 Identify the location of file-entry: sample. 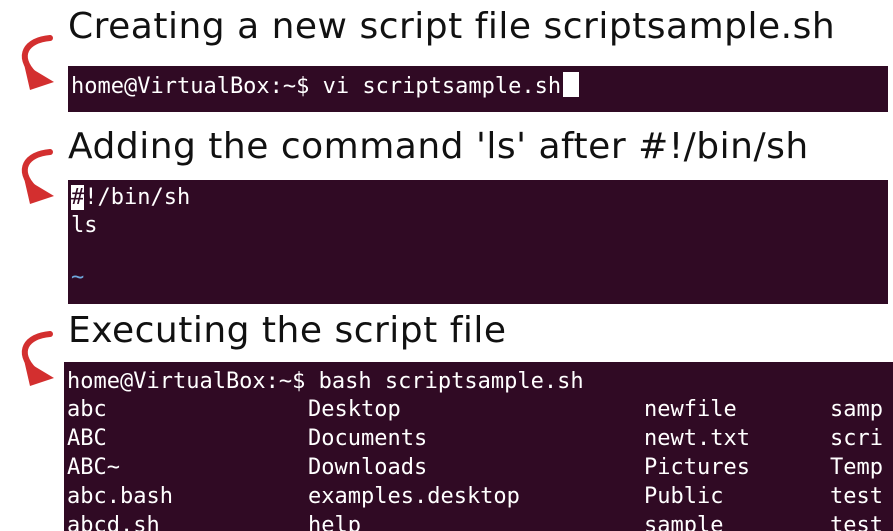
(684, 522).